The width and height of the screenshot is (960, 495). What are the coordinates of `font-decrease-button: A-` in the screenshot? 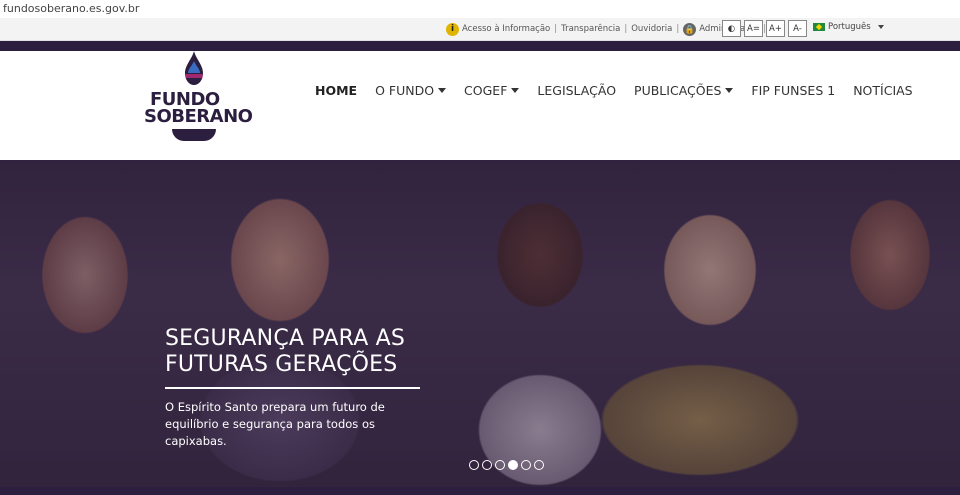 It's located at (797, 28).